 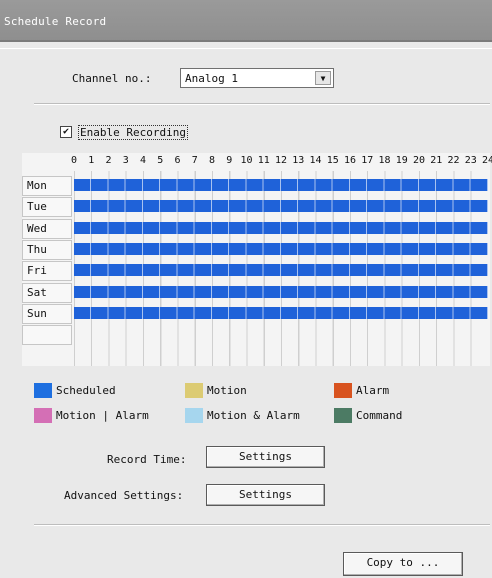 What do you see at coordinates (367, 160) in the screenshot?
I see `hour-label: 17` at bounding box center [367, 160].